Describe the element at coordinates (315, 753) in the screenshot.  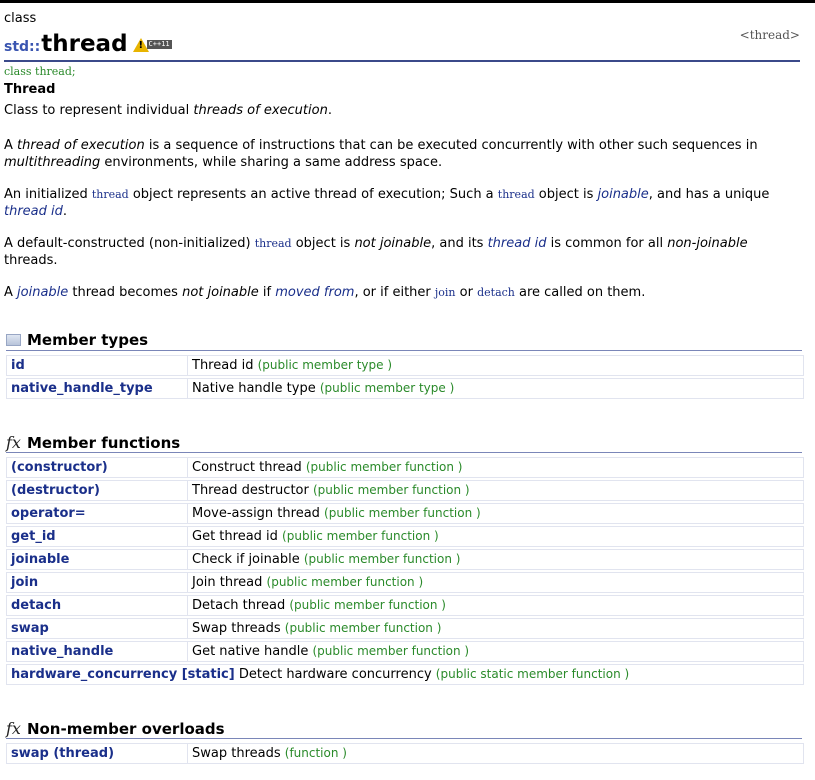
I see `member-kind: (function )` at that location.